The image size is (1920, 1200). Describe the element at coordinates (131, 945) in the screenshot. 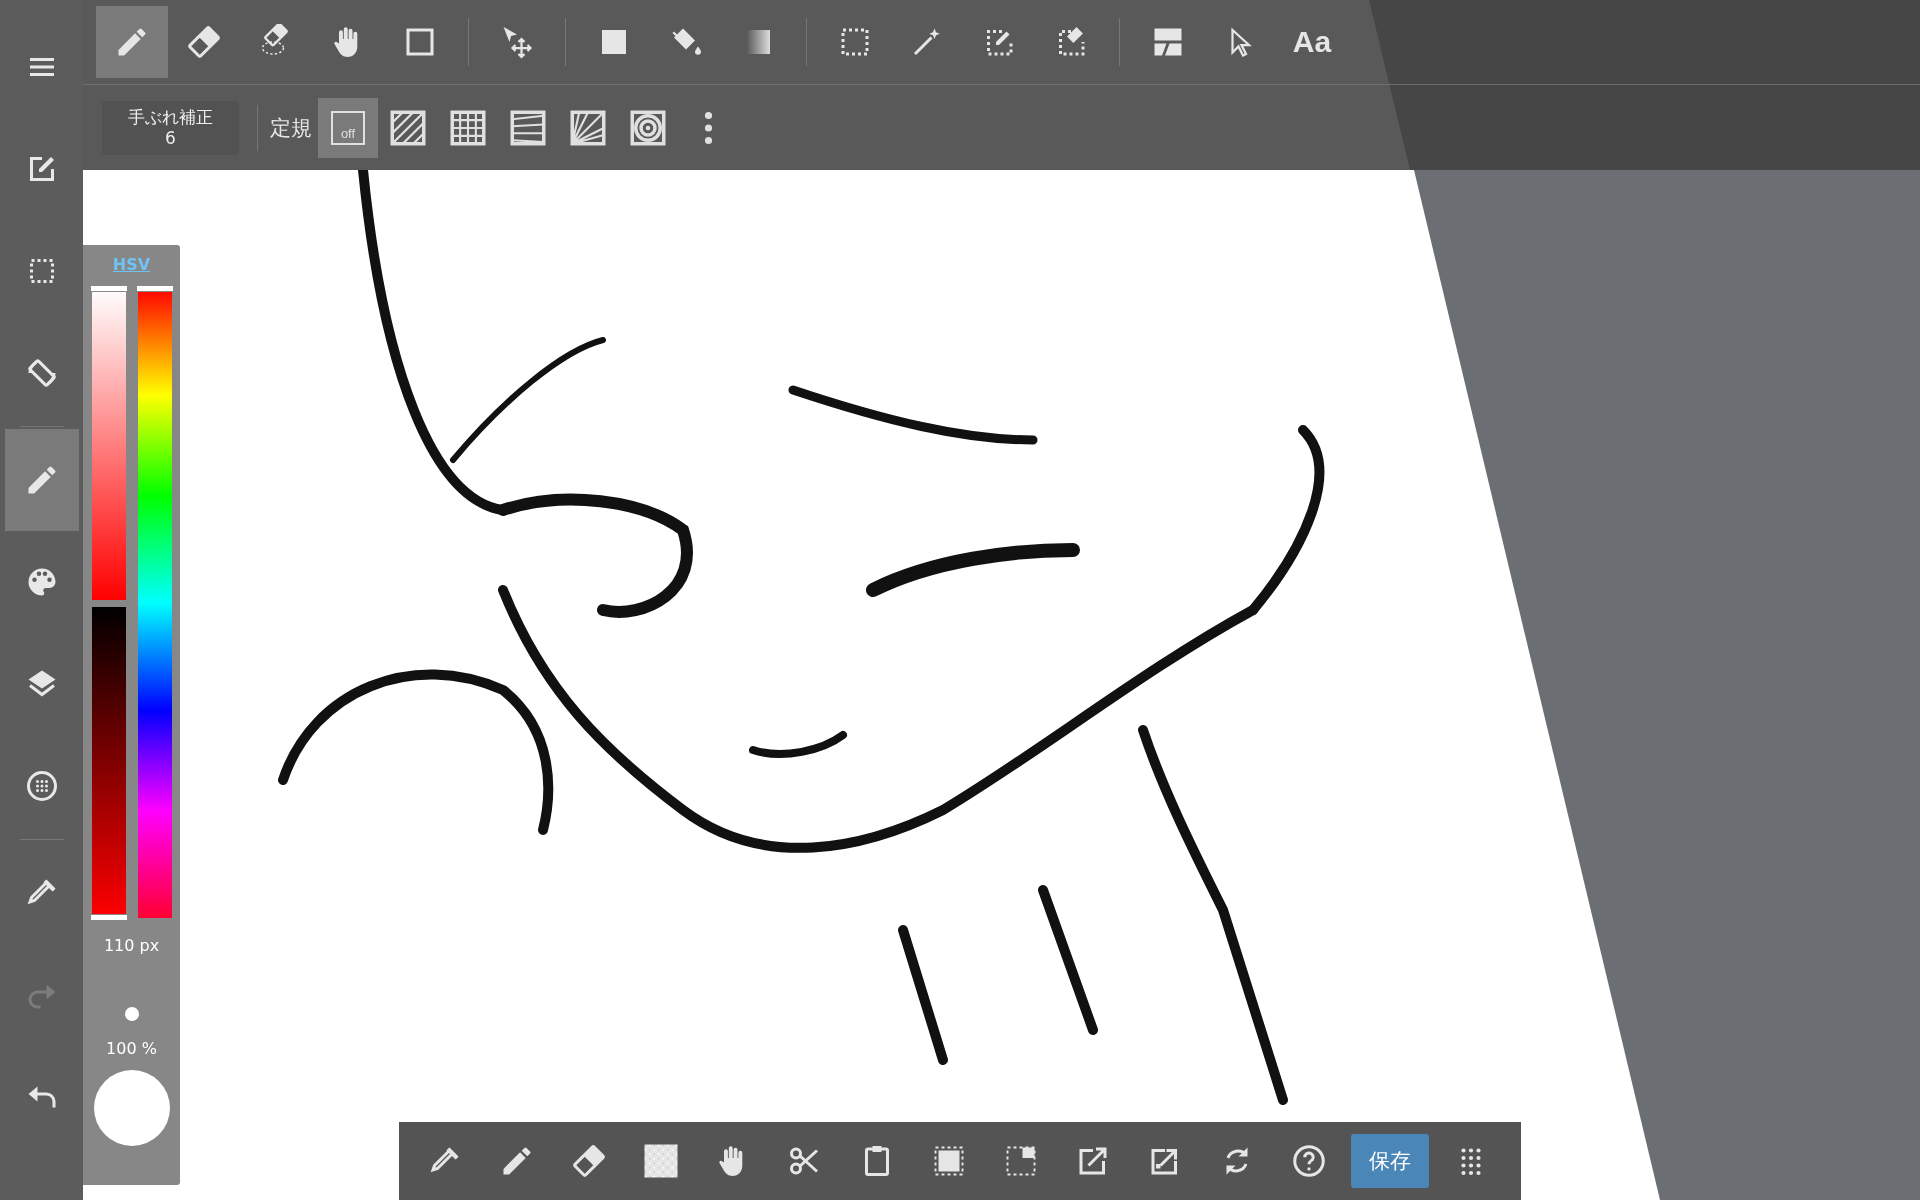

I see `brush-size-label: 110 px` at that location.